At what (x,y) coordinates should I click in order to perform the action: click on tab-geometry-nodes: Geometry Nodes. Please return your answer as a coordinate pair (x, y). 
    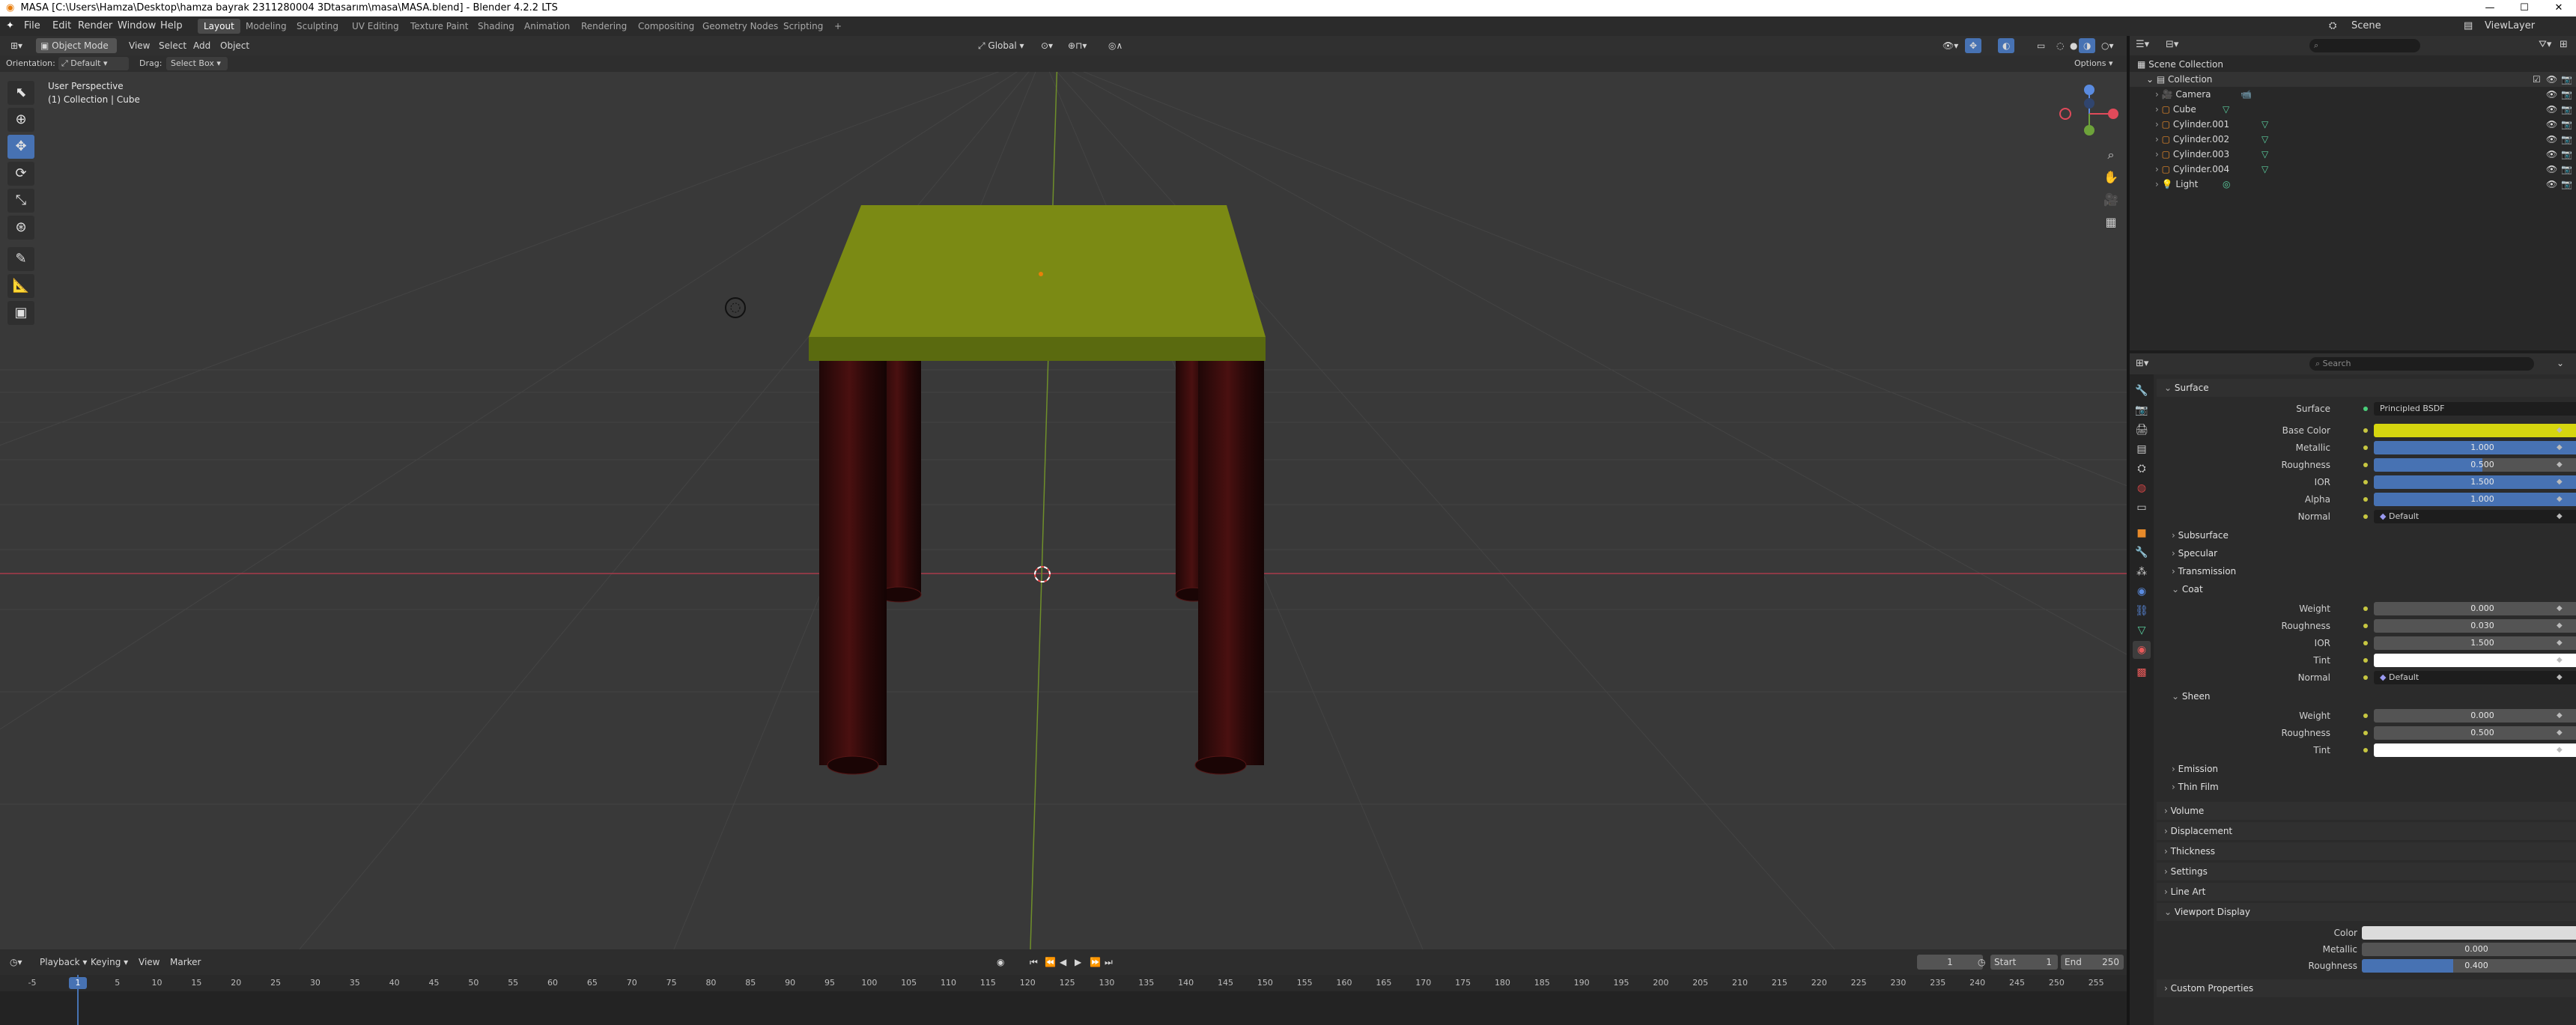
    Looking at the image, I should click on (740, 27).